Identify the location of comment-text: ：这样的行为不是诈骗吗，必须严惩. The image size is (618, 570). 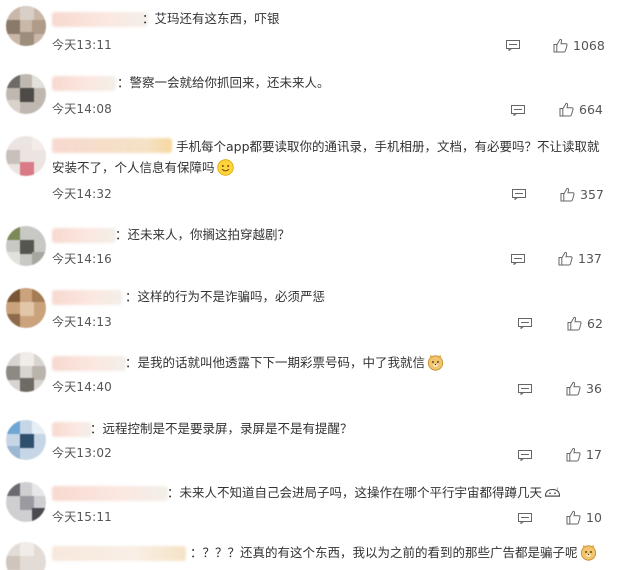
(225, 296).